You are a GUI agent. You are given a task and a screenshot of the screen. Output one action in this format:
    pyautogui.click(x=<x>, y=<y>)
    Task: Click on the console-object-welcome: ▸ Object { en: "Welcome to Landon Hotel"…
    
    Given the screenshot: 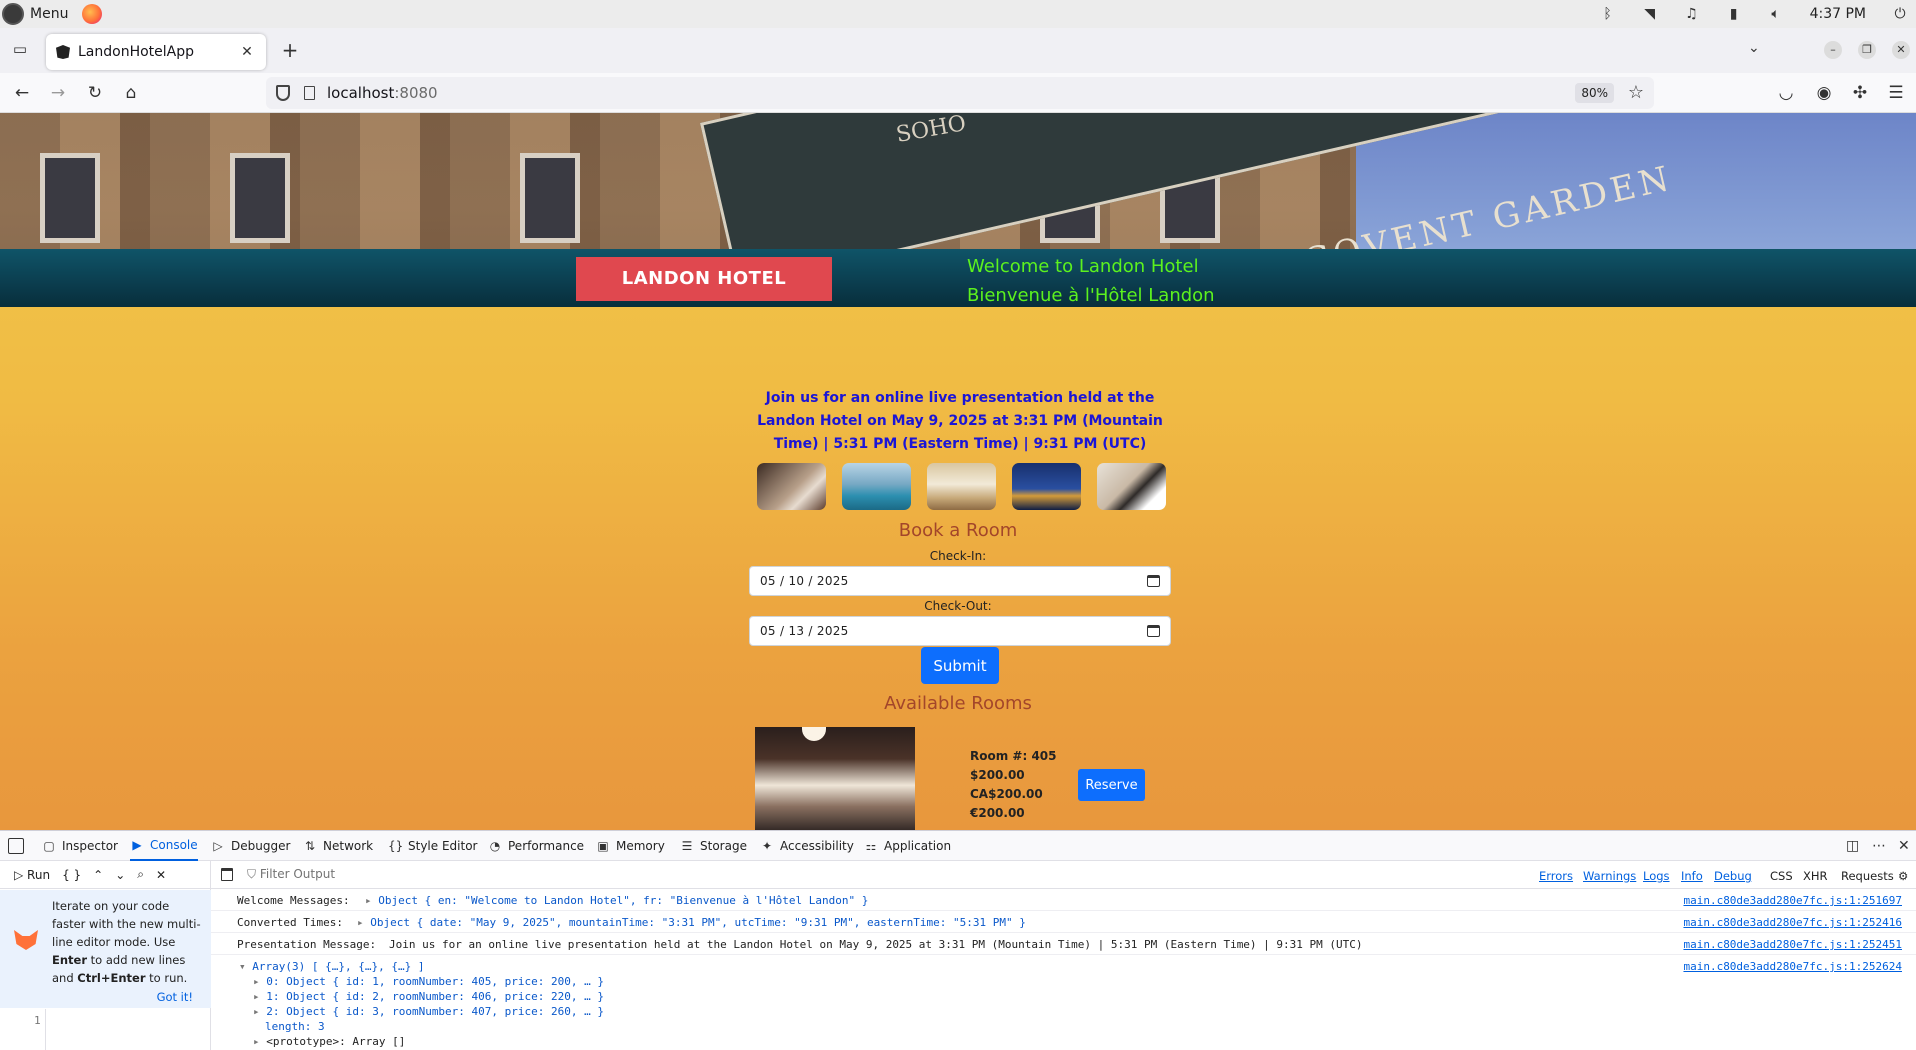 What is the action you would take?
    pyautogui.click(x=616, y=900)
    